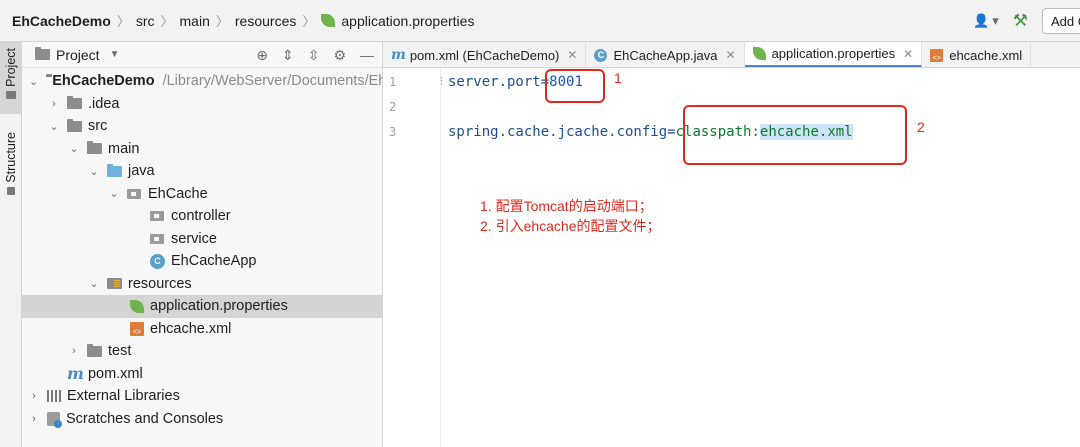  What do you see at coordinates (314, 55) in the screenshot?
I see `collapse-all-icon: ⇳` at bounding box center [314, 55].